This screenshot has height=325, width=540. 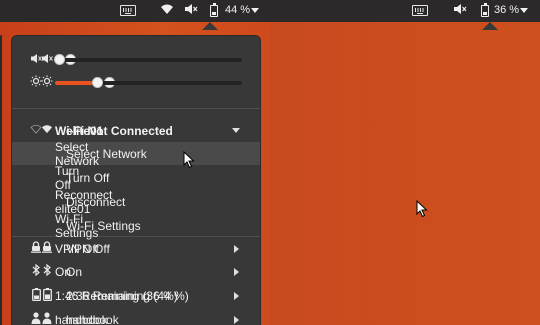 I want to click on user-icon, so click(x=36, y=318).